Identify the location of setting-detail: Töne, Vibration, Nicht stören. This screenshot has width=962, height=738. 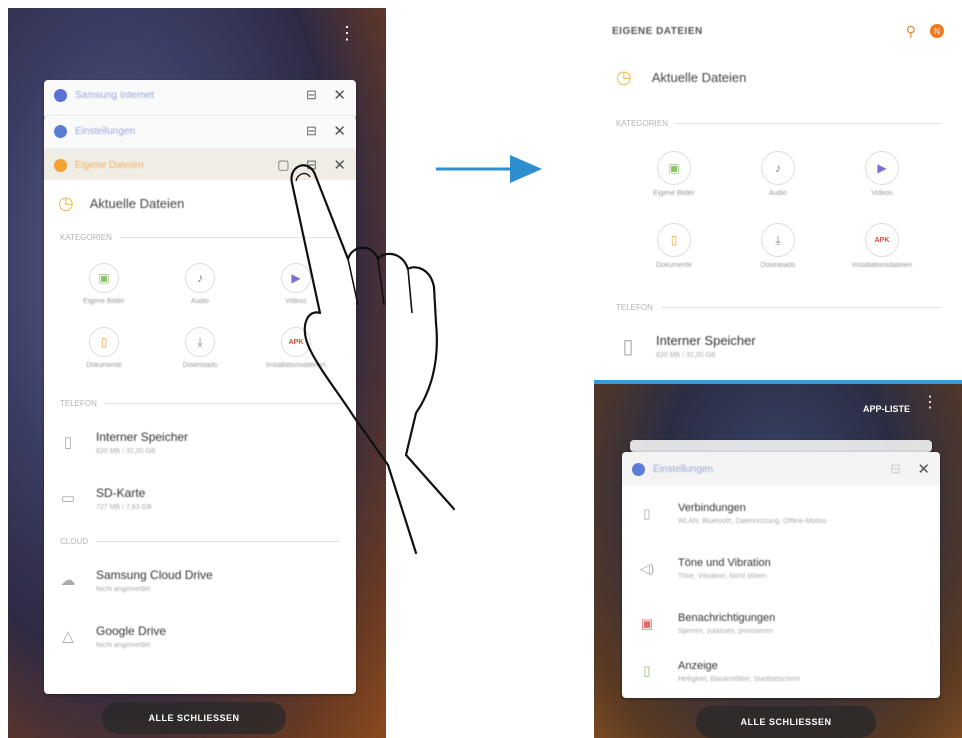
(722, 576).